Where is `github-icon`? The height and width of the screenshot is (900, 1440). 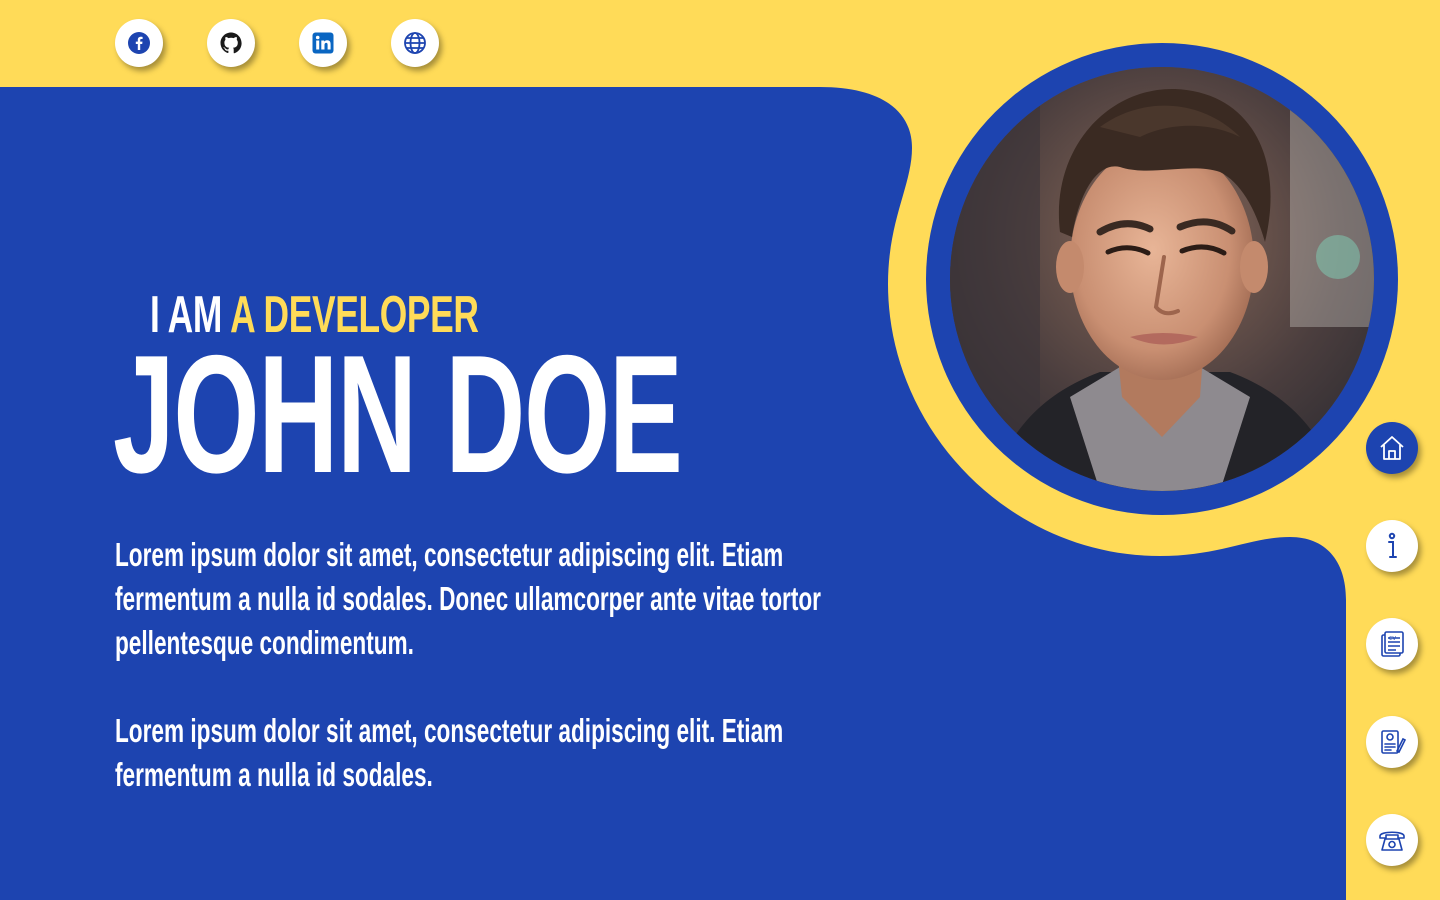 github-icon is located at coordinates (231, 43).